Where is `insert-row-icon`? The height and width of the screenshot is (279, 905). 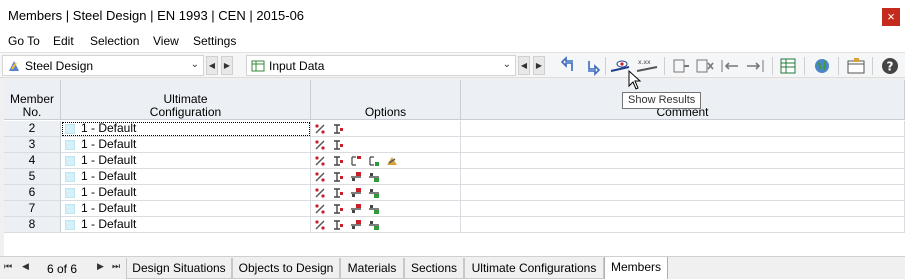
insert-row-icon is located at coordinates (680, 66).